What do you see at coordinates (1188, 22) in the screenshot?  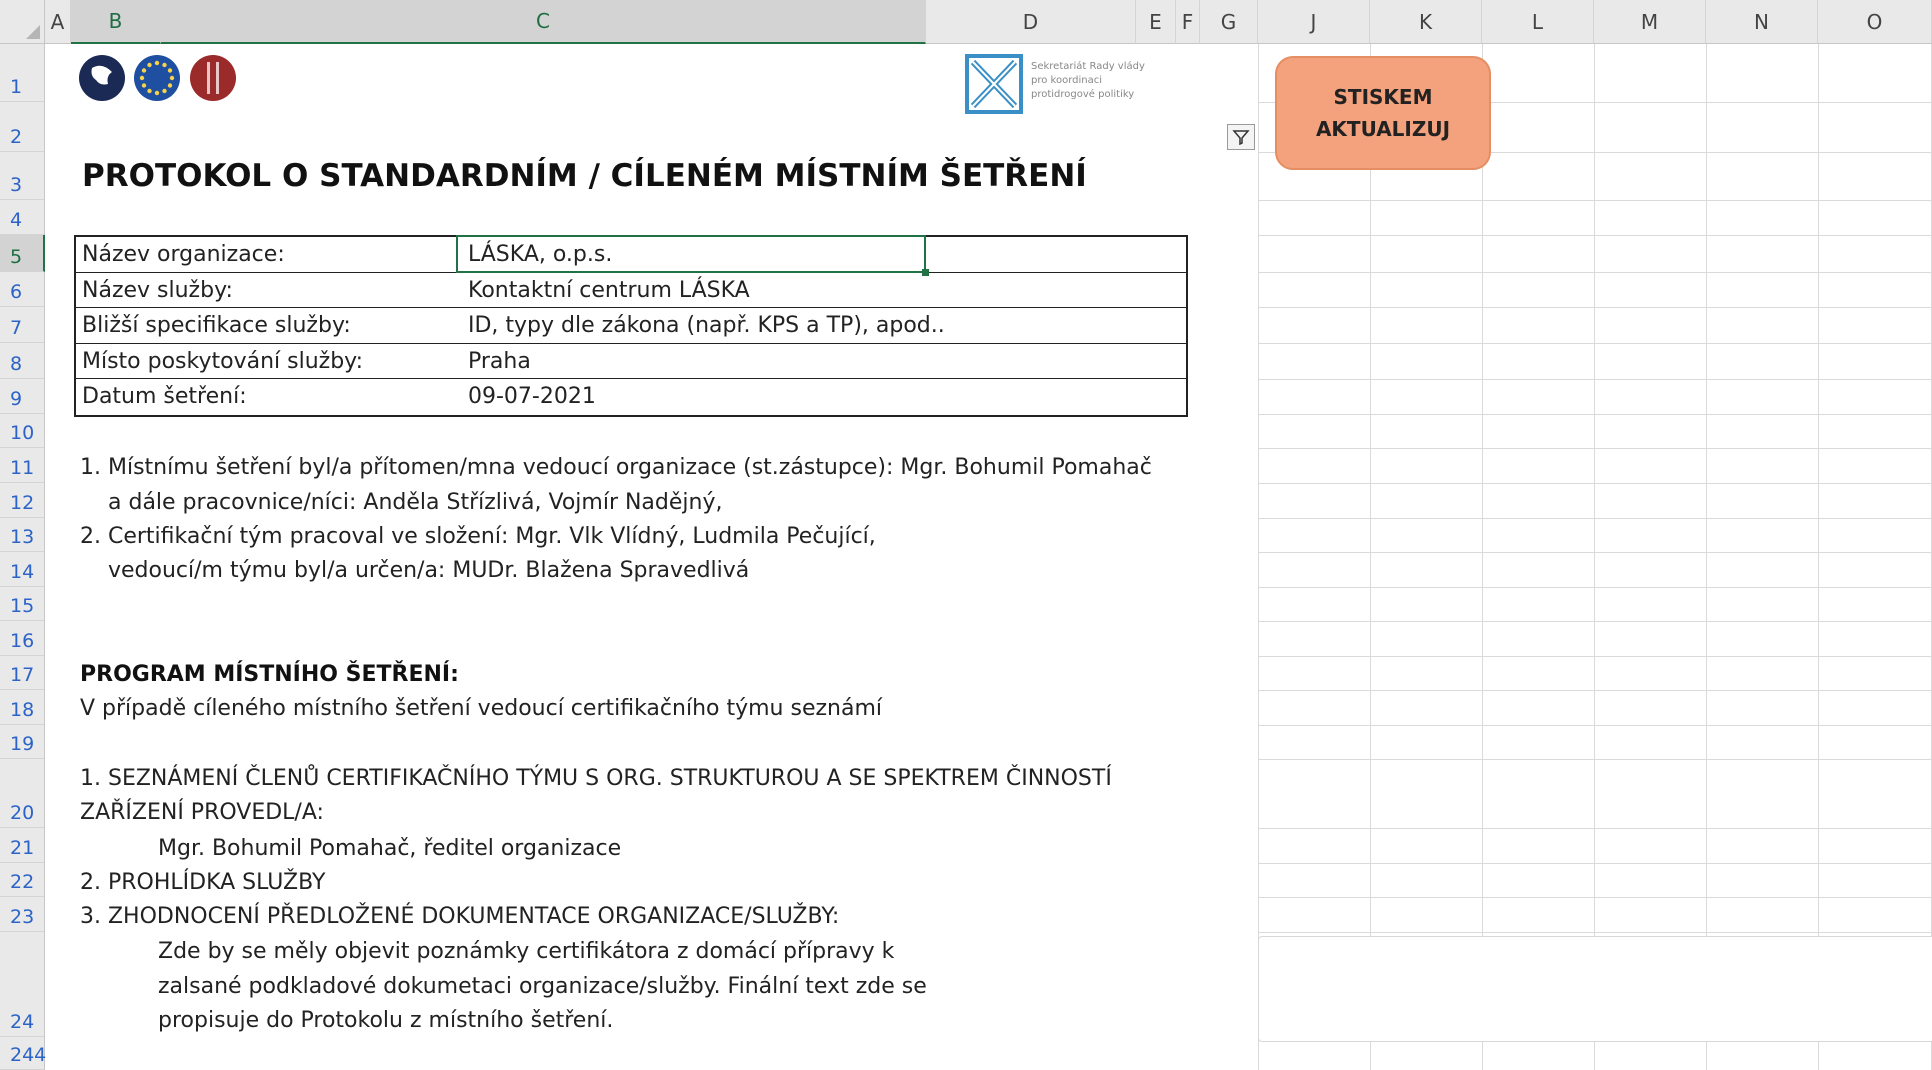 I see `column-header-f: F` at bounding box center [1188, 22].